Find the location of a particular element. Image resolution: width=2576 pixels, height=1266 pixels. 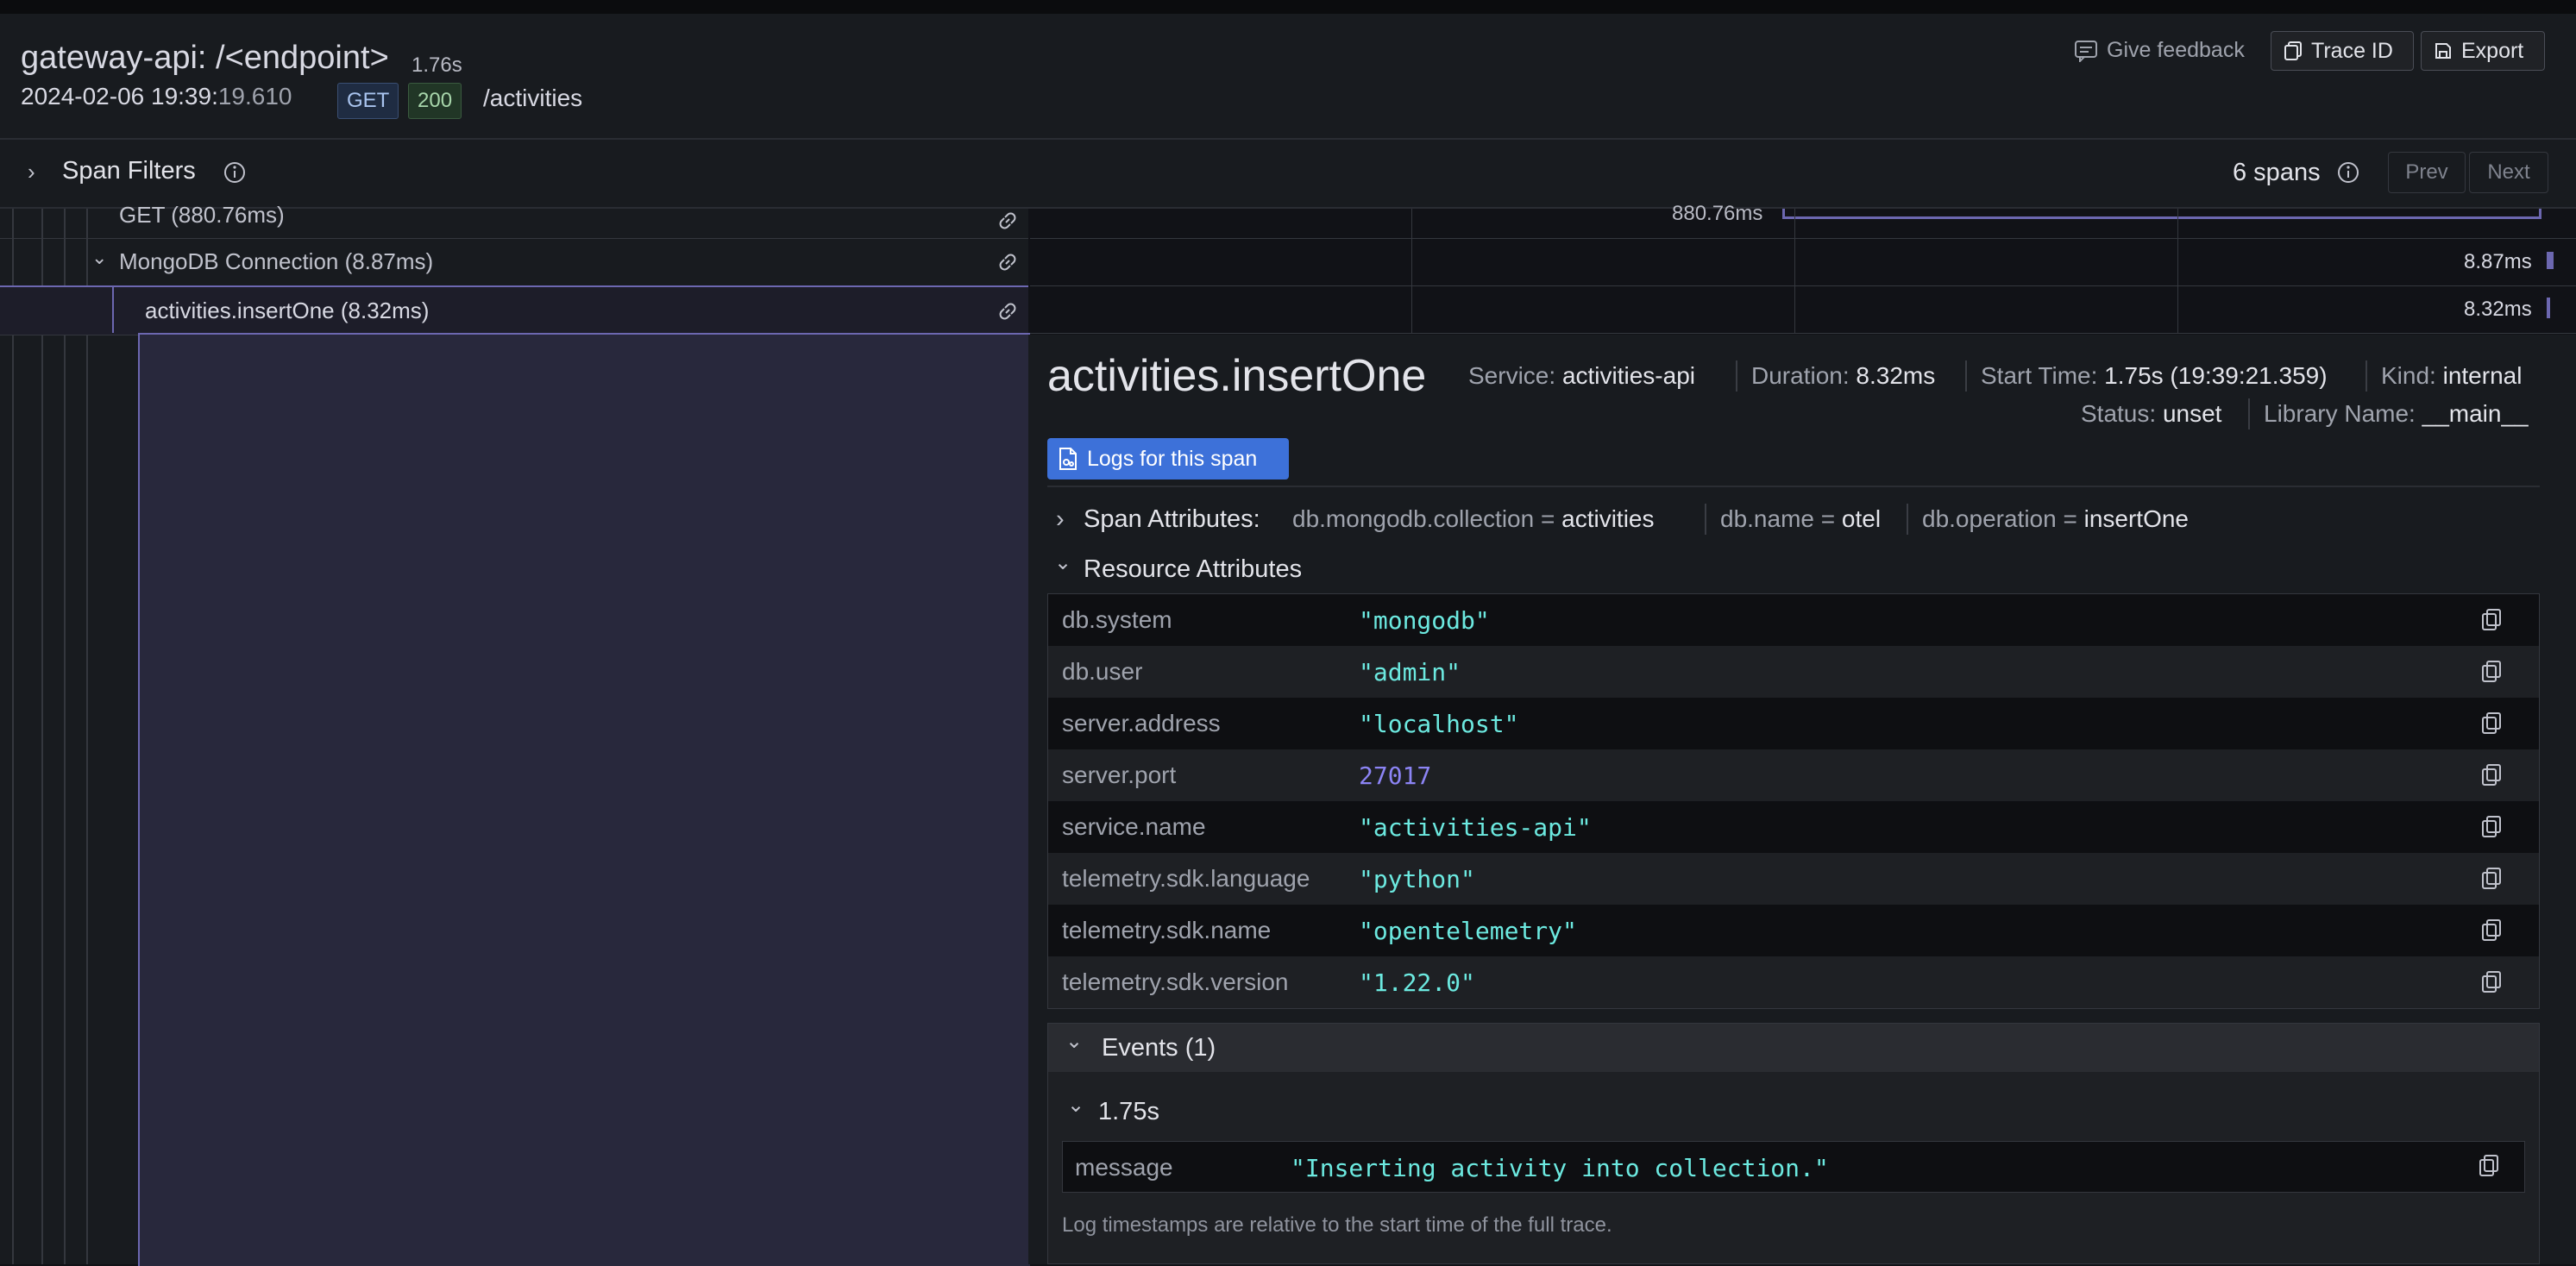

export-button: Export is located at coordinates (2483, 51).